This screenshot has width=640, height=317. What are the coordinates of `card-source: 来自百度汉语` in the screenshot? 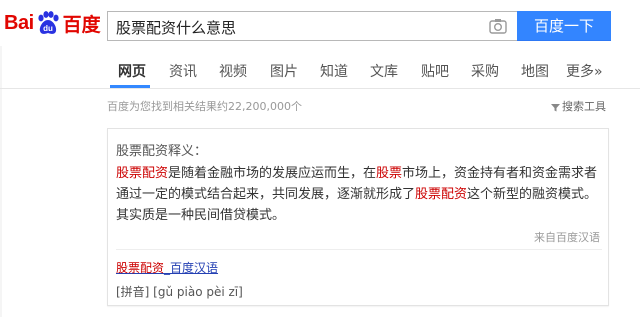 It's located at (567, 237).